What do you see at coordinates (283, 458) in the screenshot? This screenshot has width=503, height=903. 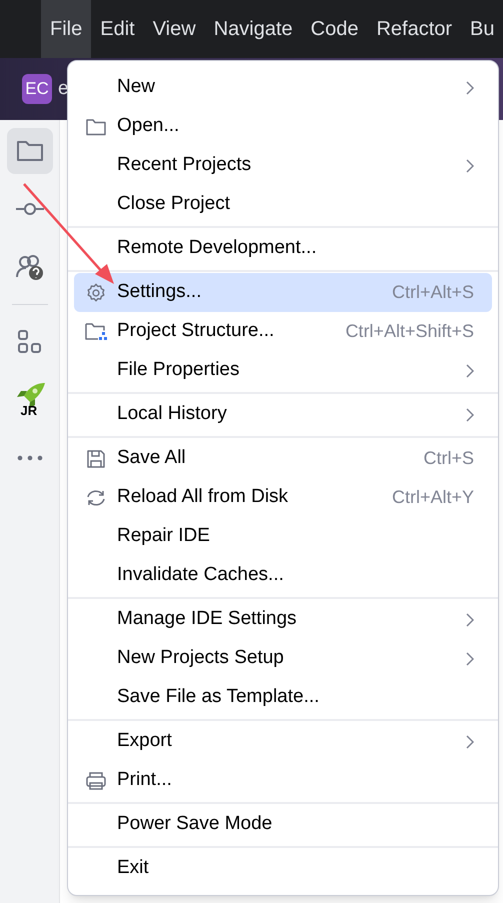 I see `menu-item: Save All Ctrl+S` at bounding box center [283, 458].